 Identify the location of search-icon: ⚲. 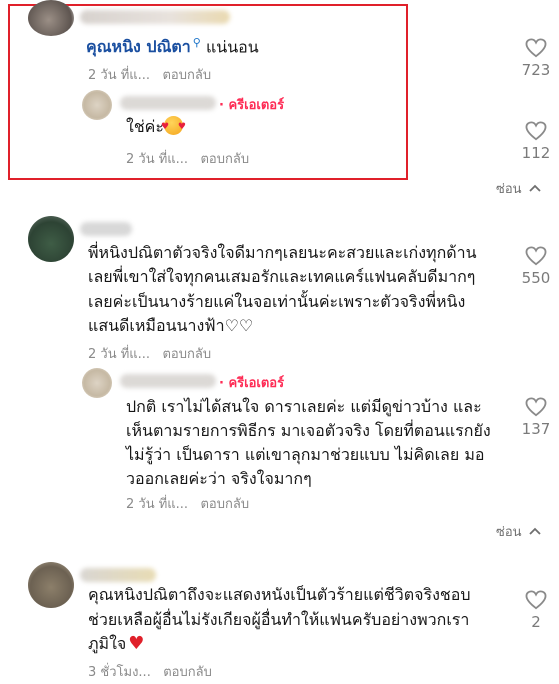
(196, 42).